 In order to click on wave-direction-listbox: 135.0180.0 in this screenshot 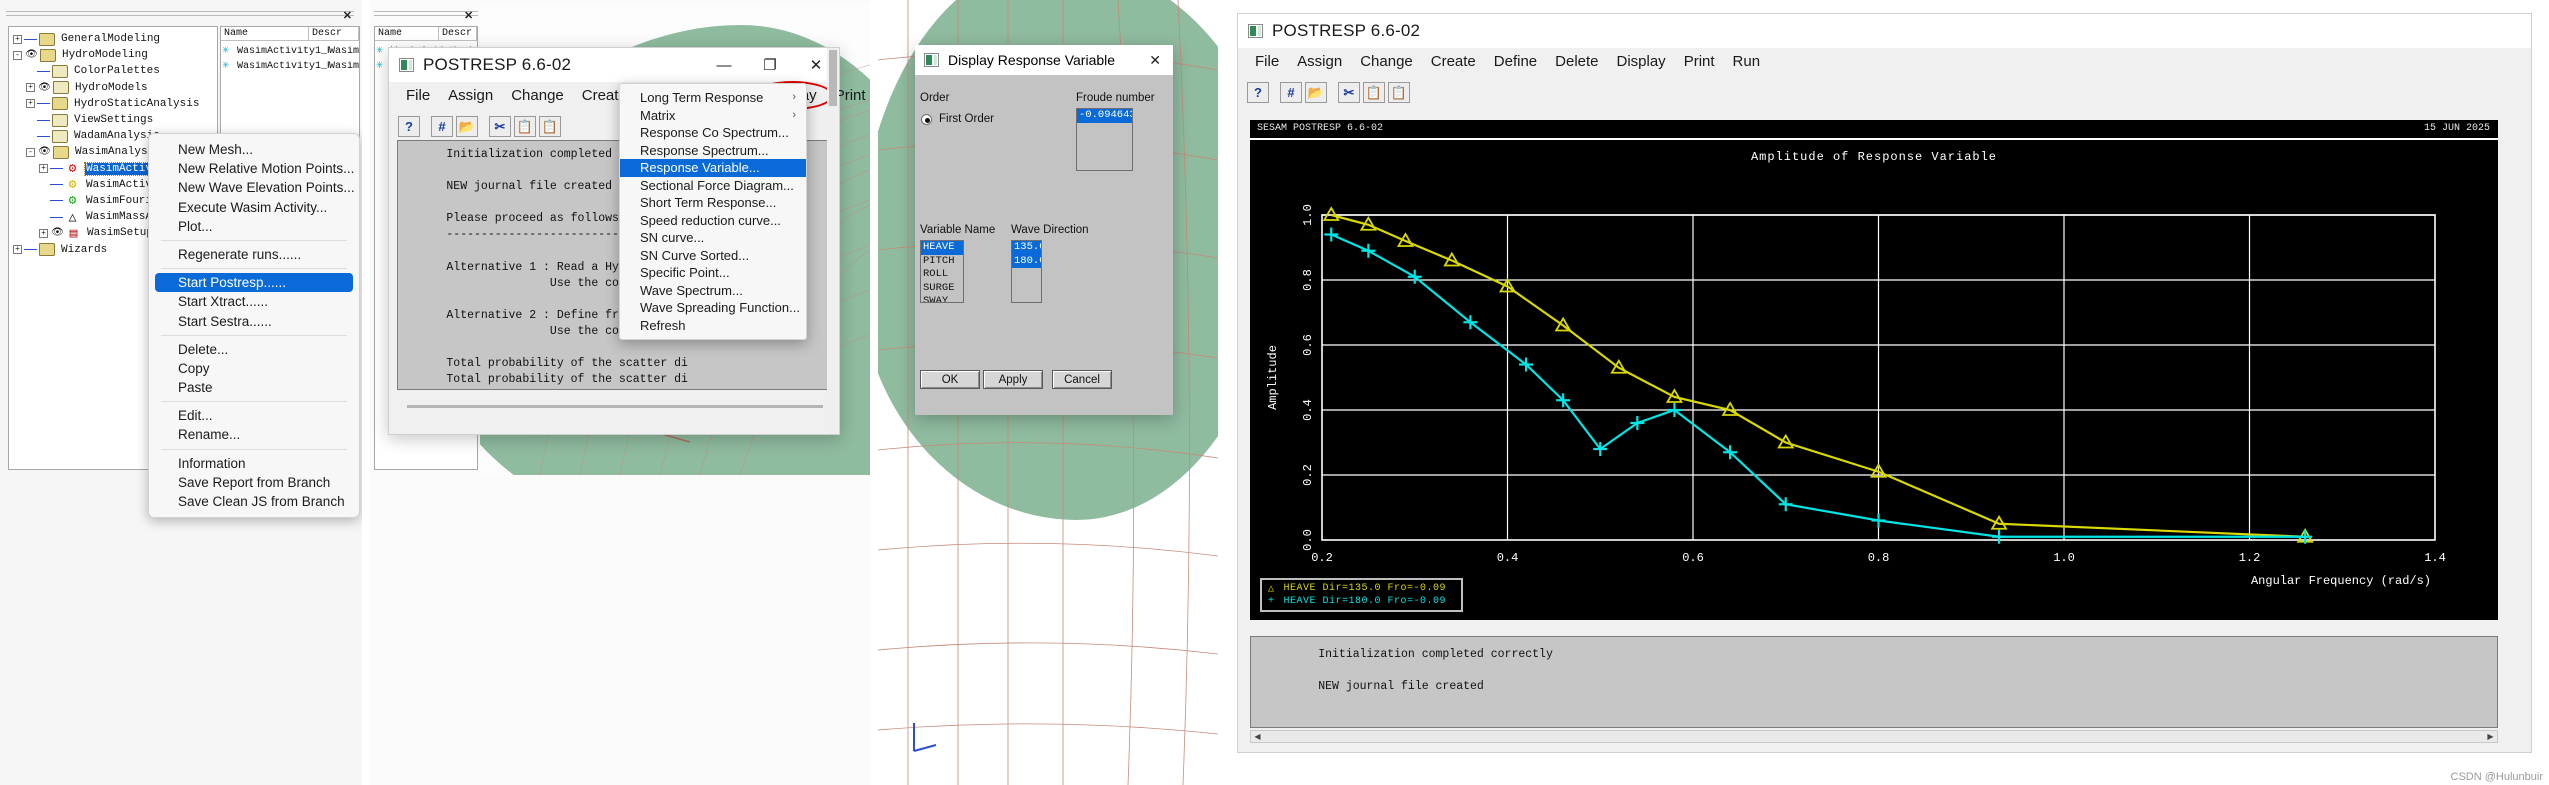, I will do `click(1026, 271)`.